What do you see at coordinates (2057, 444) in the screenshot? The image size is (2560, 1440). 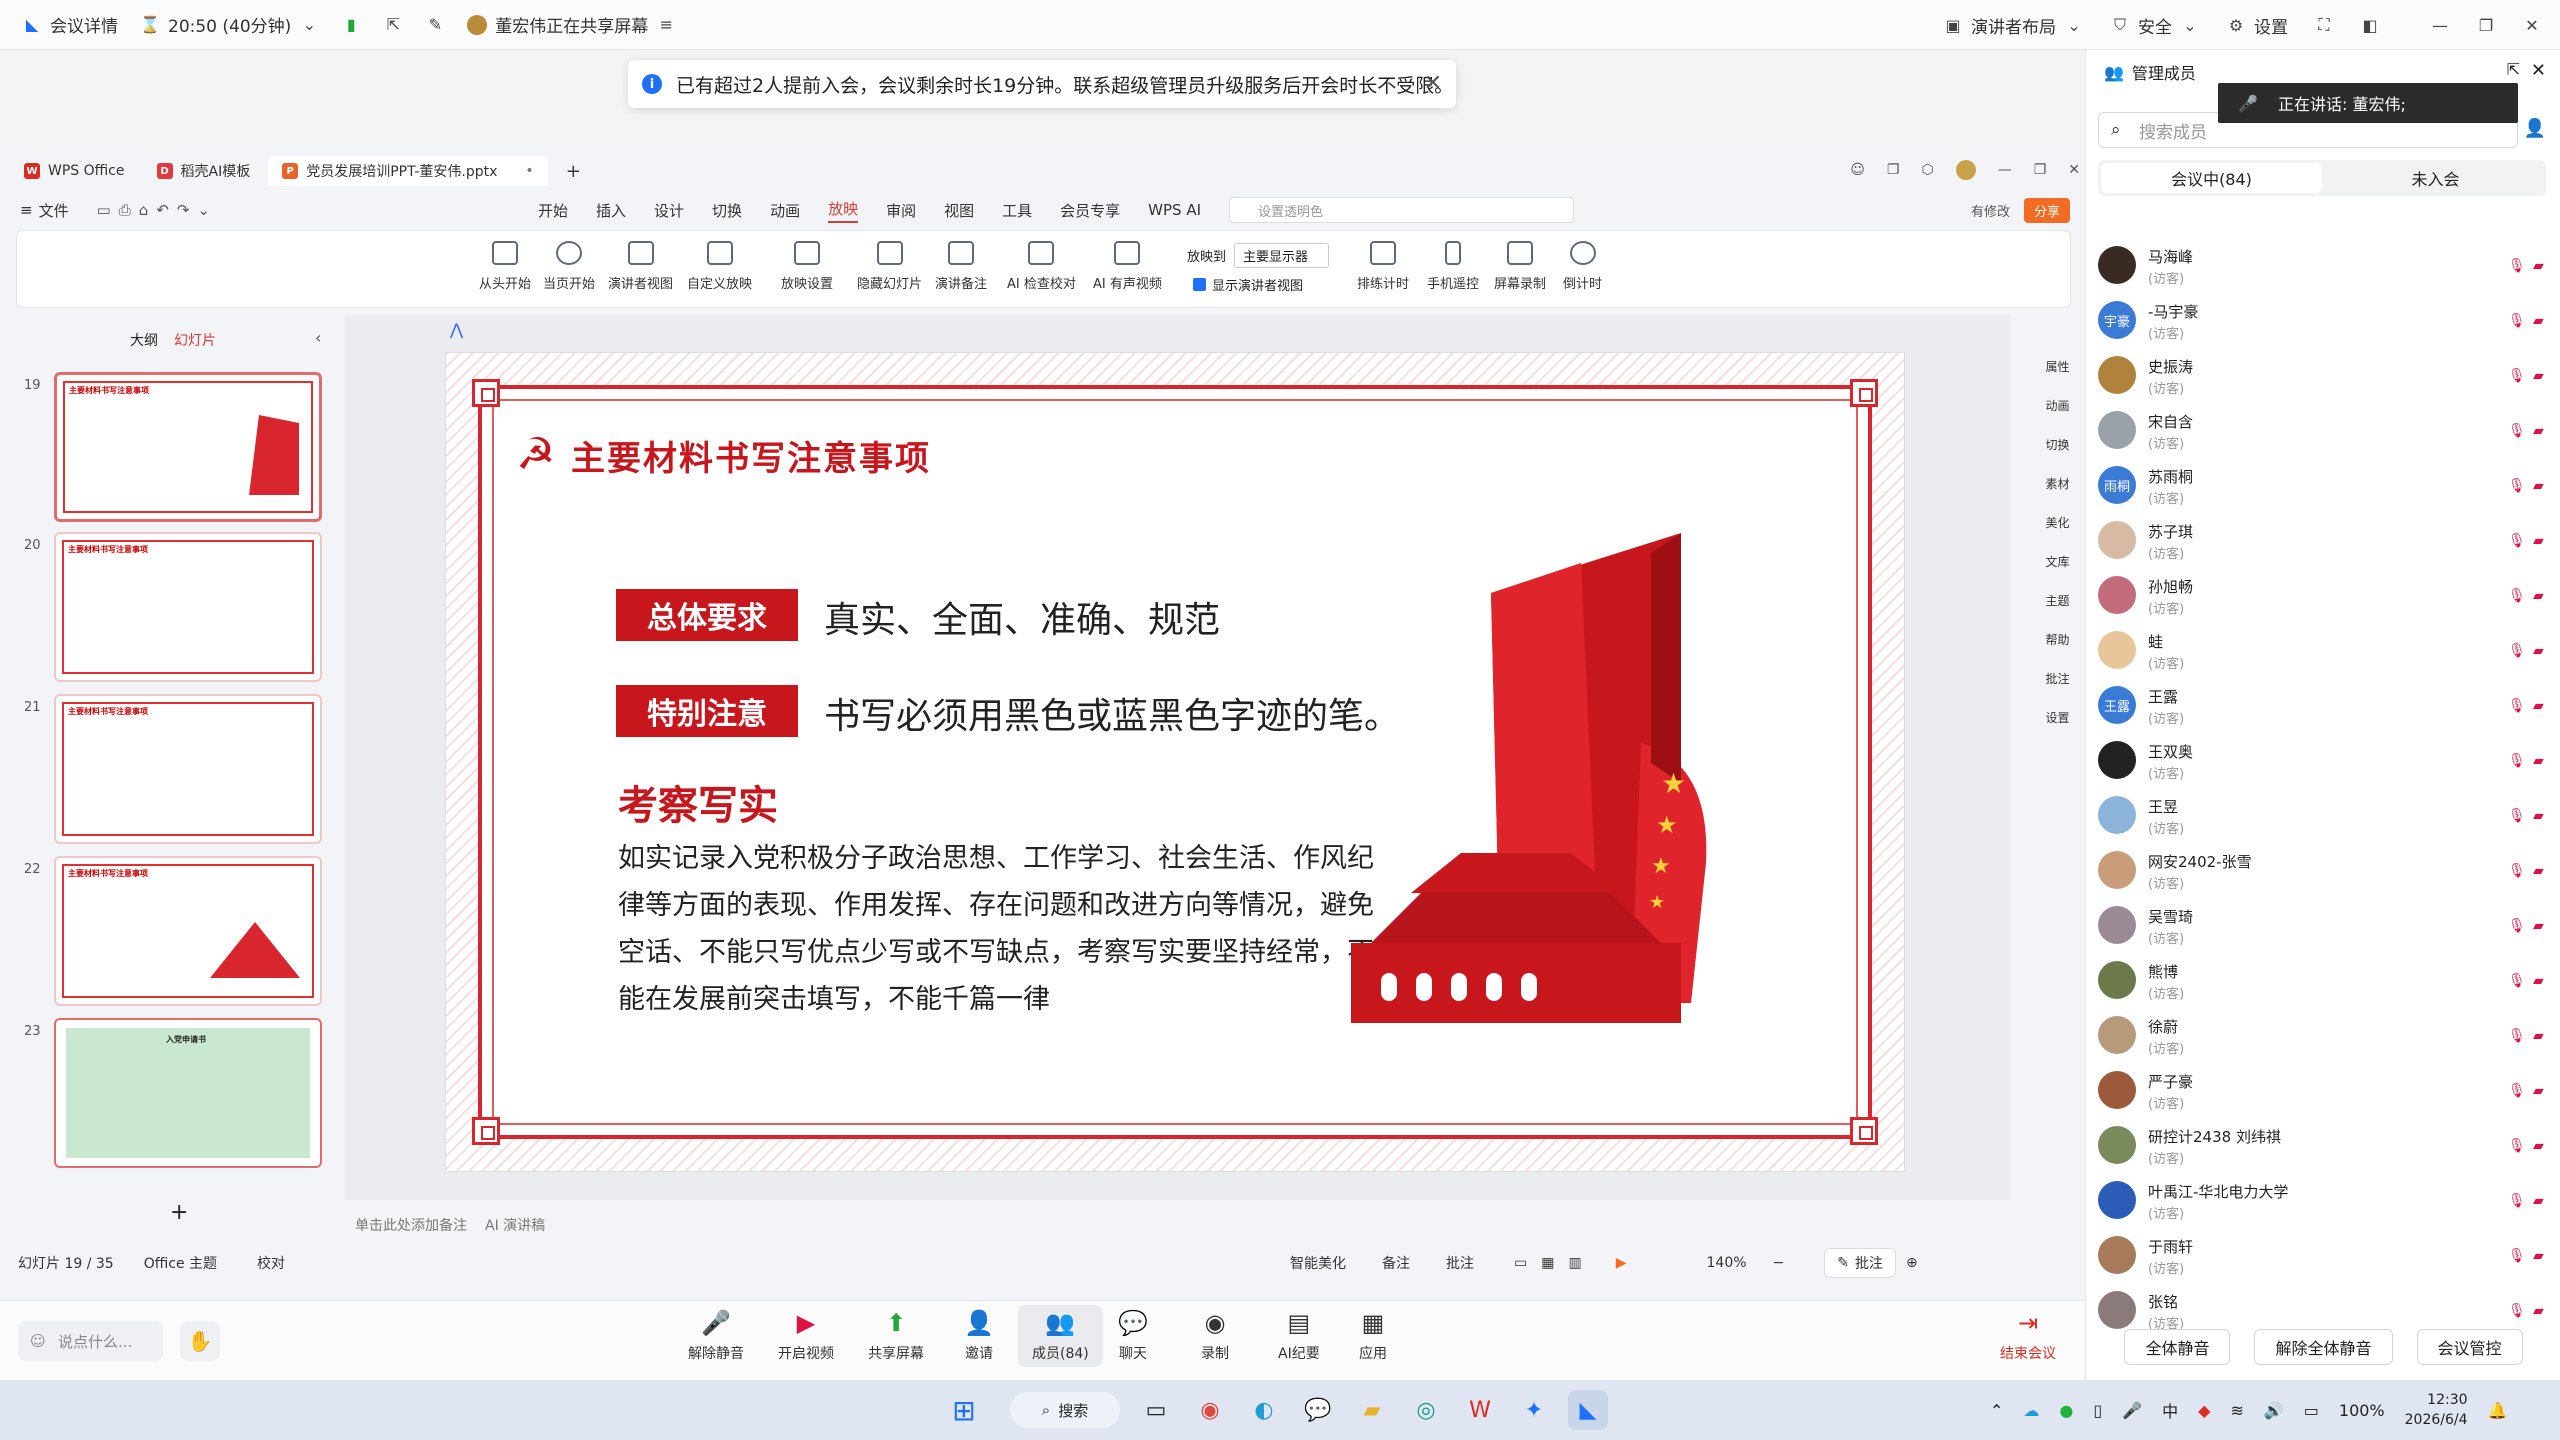 I see `transition-tool: 切换` at bounding box center [2057, 444].